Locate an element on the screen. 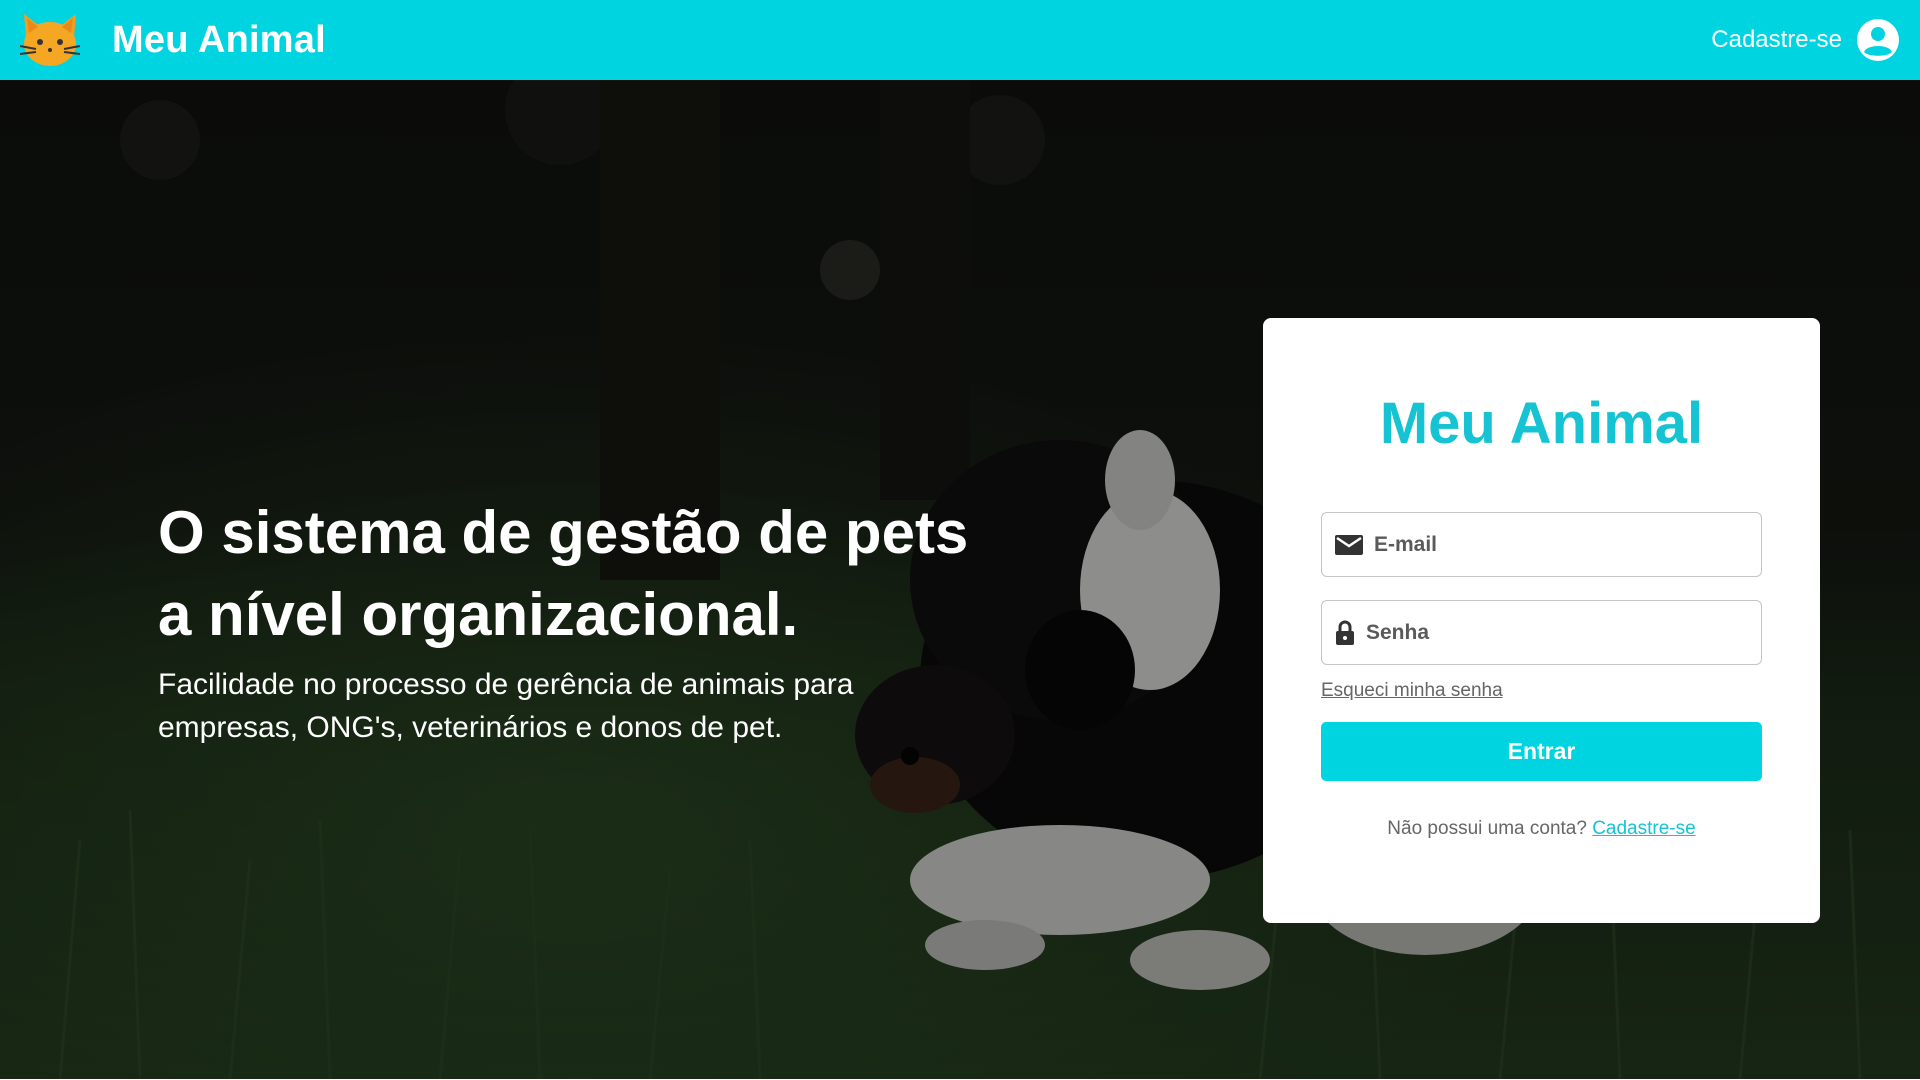 The image size is (1920, 1080). signup-prompt: Não possui uma conta? Cadastre-se is located at coordinates (1541, 829).